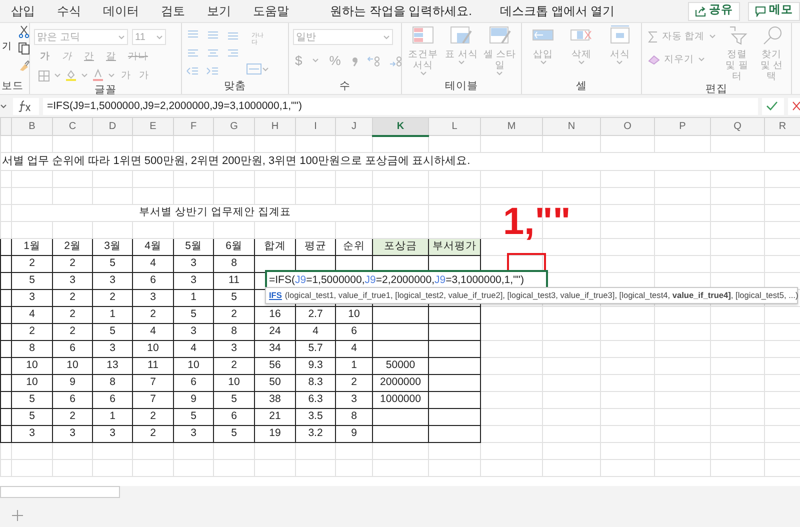 The image size is (800, 527). What do you see at coordinates (275, 398) in the screenshot?
I see `table-cell: 38` at bounding box center [275, 398].